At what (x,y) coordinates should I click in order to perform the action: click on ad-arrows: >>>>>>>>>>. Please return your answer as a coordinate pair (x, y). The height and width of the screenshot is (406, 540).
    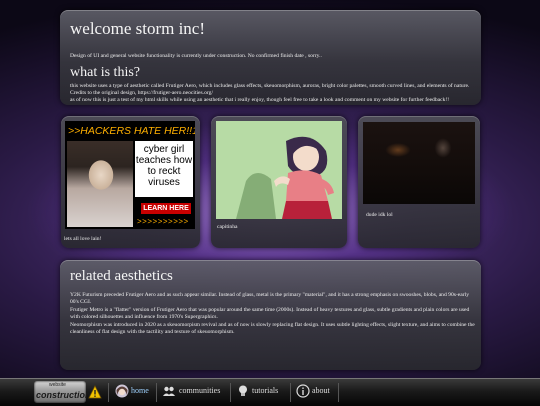
    Looking at the image, I should click on (163, 221).